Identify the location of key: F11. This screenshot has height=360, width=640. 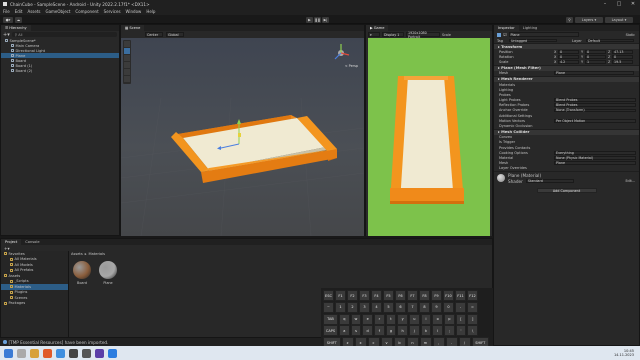
(460, 295).